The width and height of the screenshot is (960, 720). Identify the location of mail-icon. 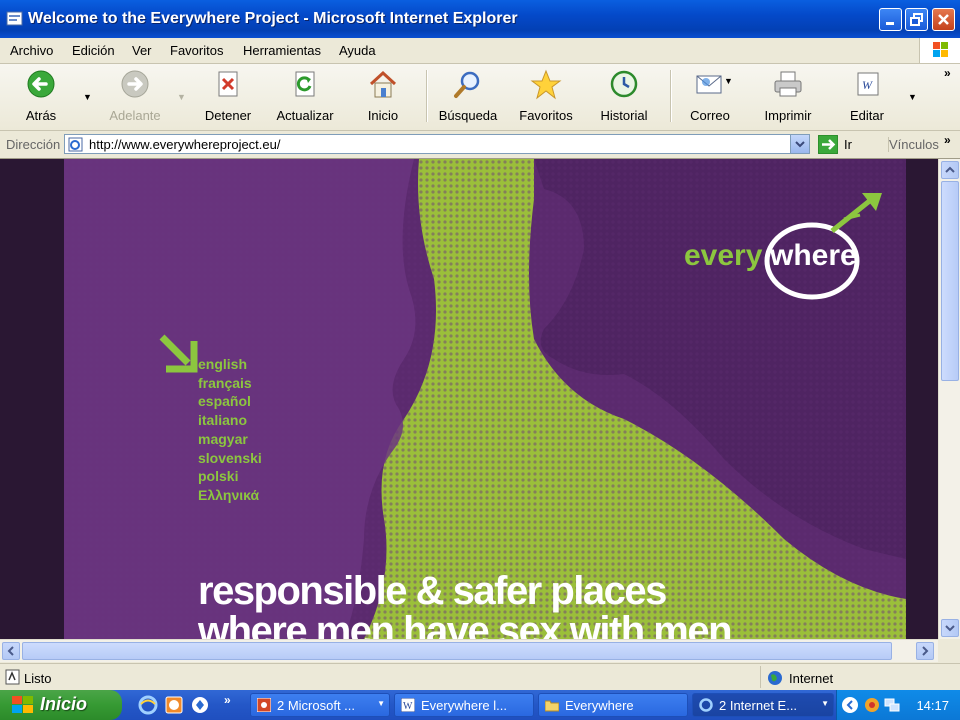
(709, 84).